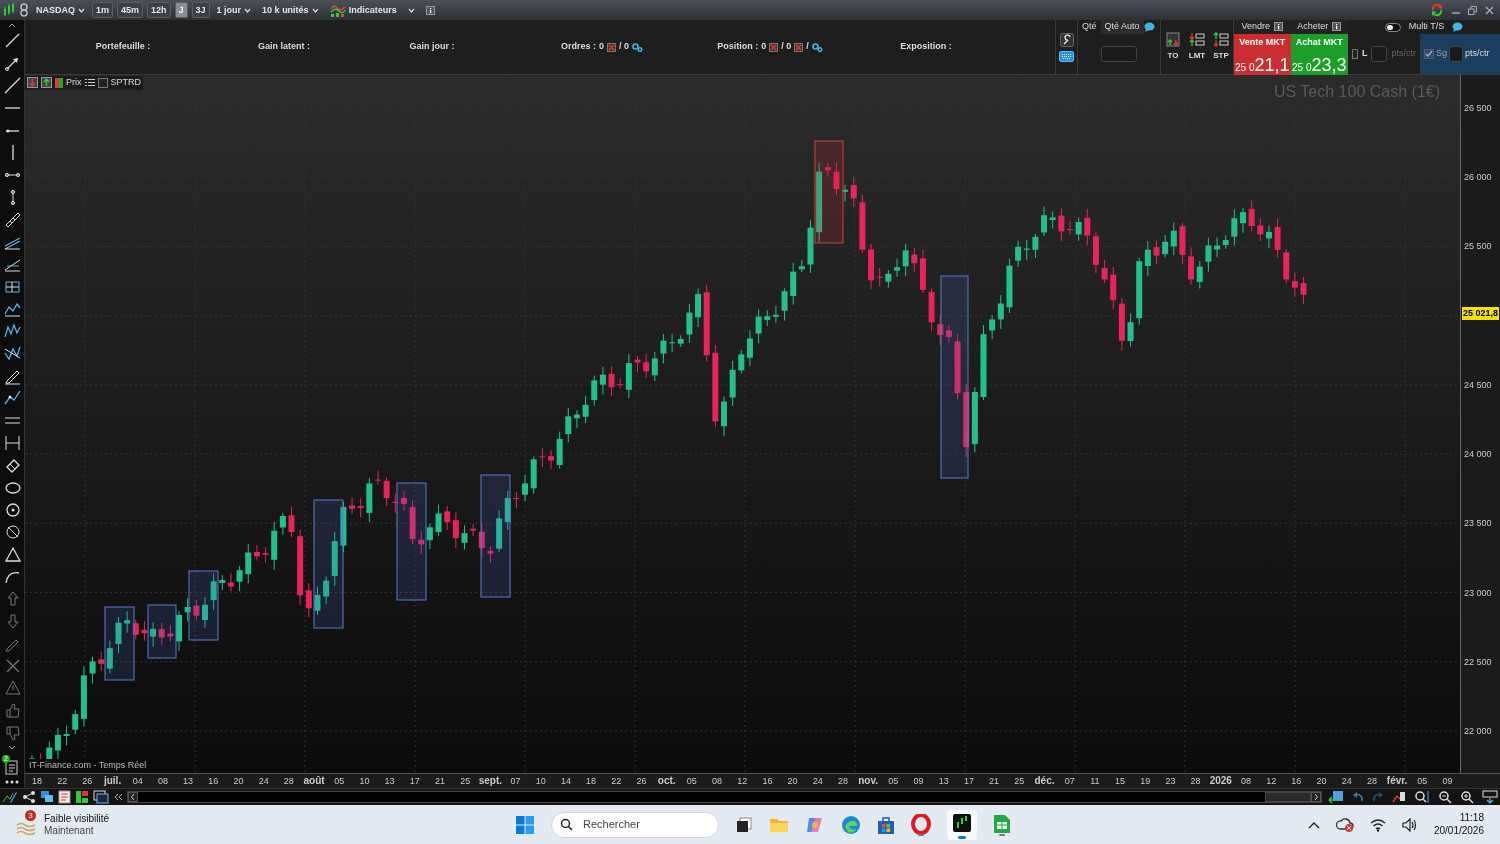  Describe the element at coordinates (1379, 54) in the screenshot. I see `limit-field` at that location.